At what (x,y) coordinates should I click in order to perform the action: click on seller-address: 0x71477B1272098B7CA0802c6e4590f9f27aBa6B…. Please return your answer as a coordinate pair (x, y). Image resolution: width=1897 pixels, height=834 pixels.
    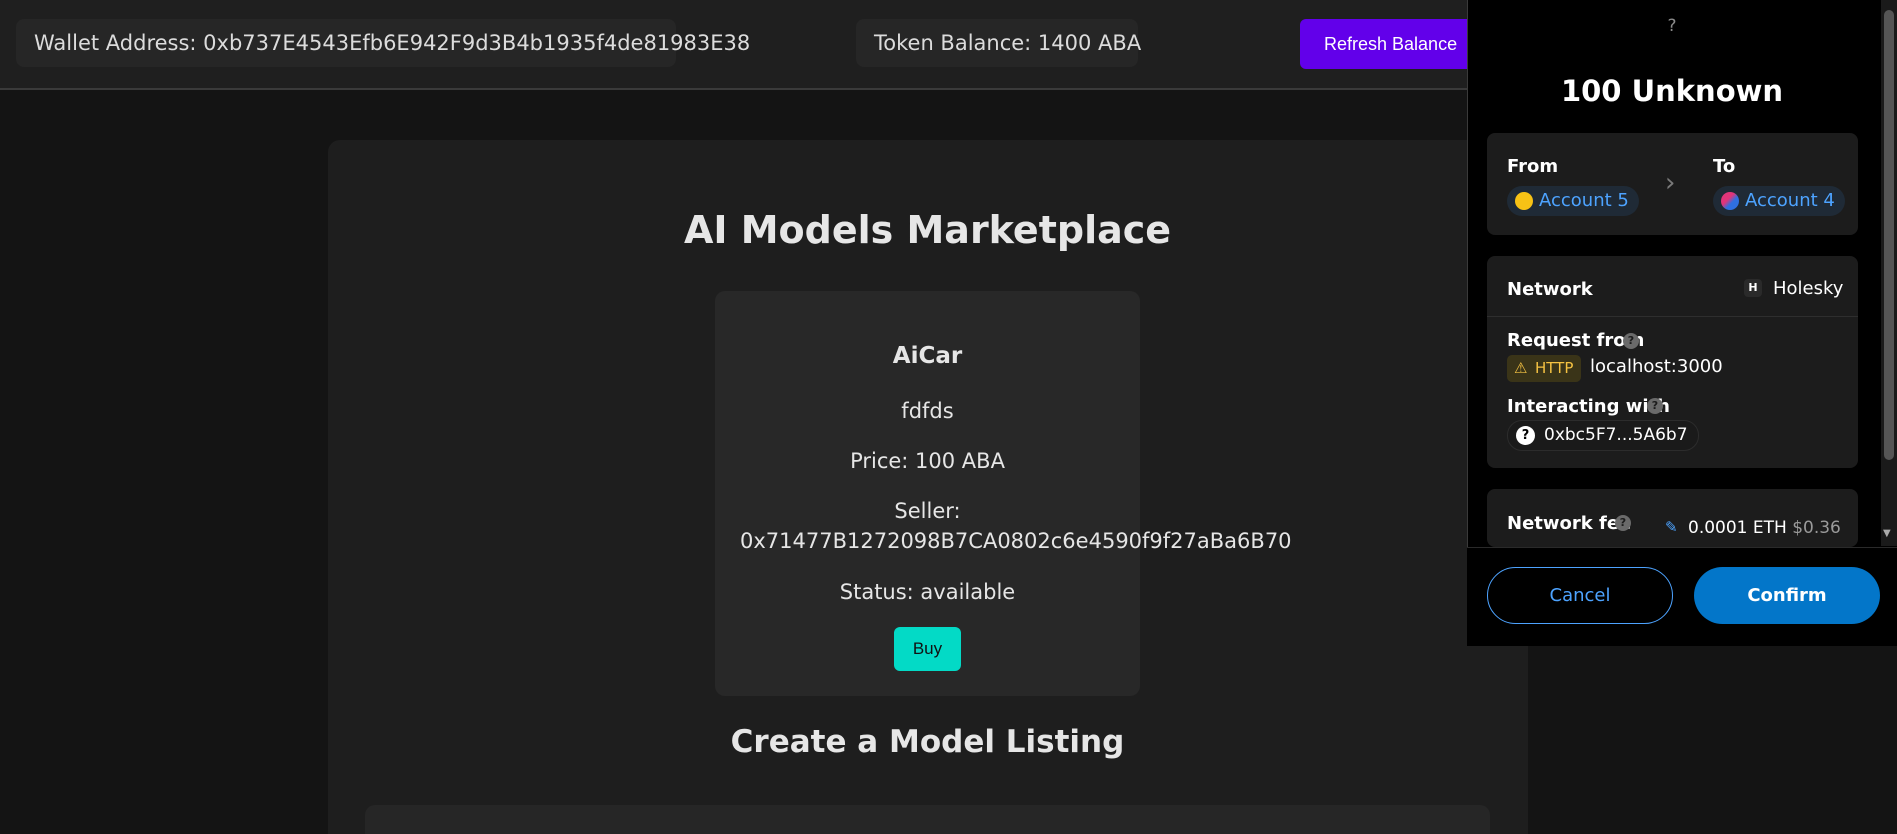
    Looking at the image, I should click on (1016, 541).